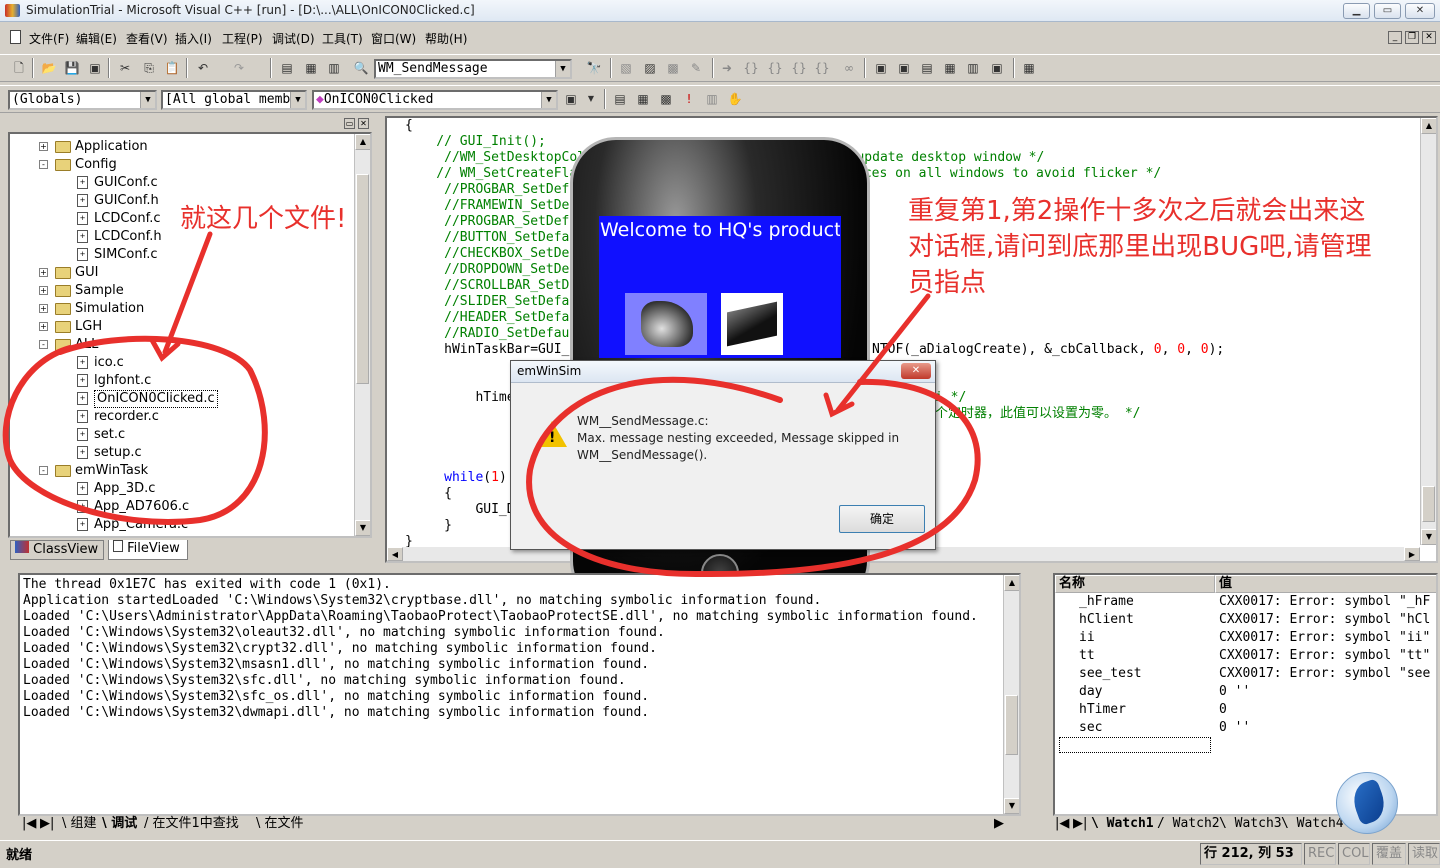  What do you see at coordinates (1140, 247) in the screenshot?
I see `annotation-right-2: 对话框,请问到底那里出现BUG吧,请管理` at bounding box center [1140, 247].